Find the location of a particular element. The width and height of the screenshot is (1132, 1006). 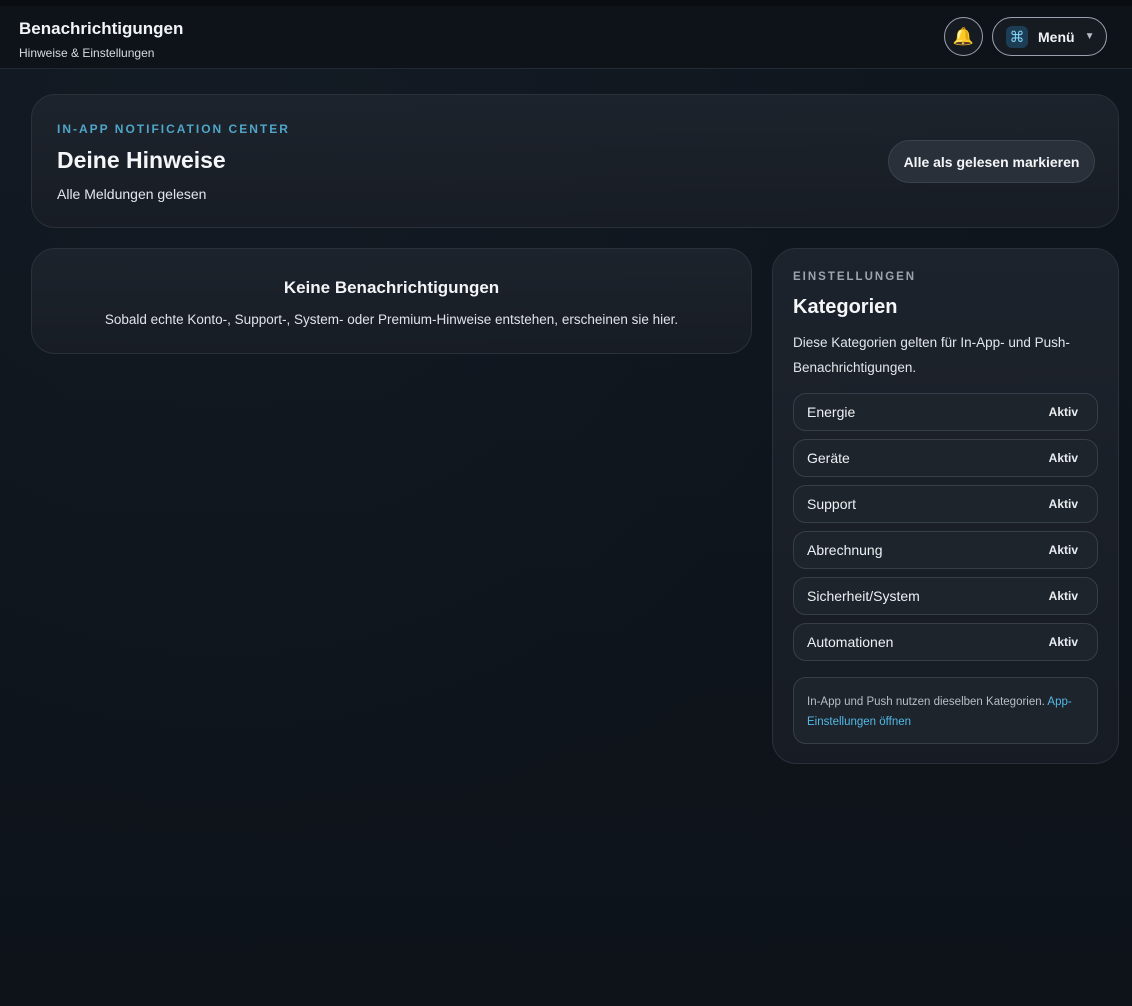

category-item-automationen: Automationen Aktiv is located at coordinates (945, 642).